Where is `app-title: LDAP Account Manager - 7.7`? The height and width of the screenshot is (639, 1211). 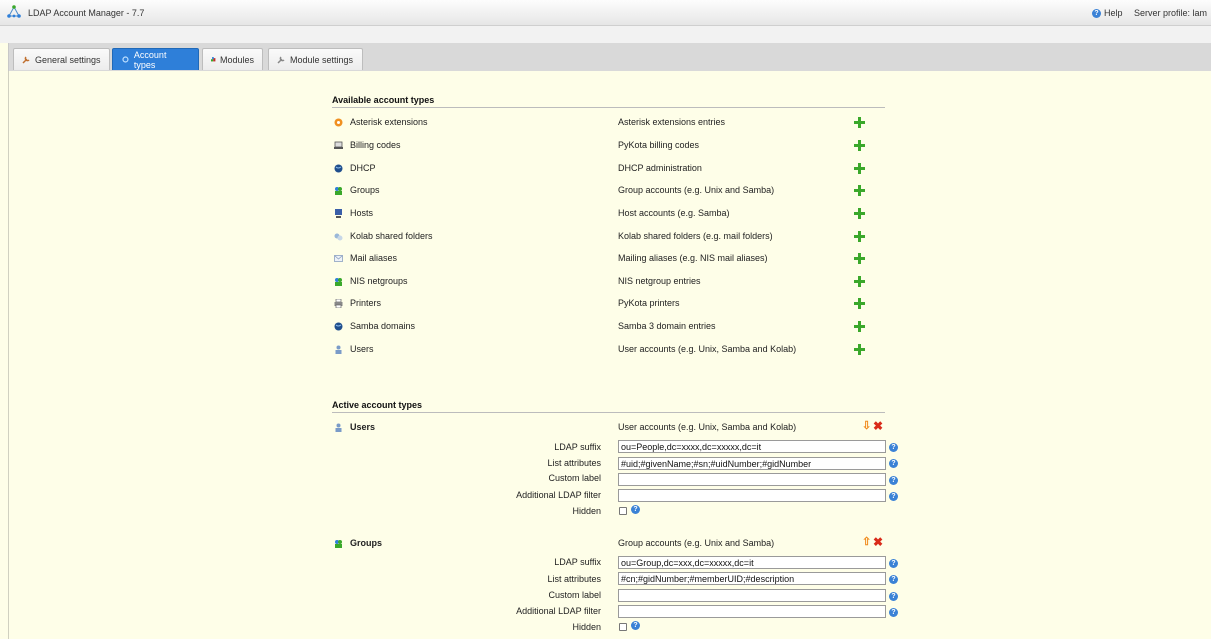
app-title: LDAP Account Manager - 7.7 is located at coordinates (86, 13).